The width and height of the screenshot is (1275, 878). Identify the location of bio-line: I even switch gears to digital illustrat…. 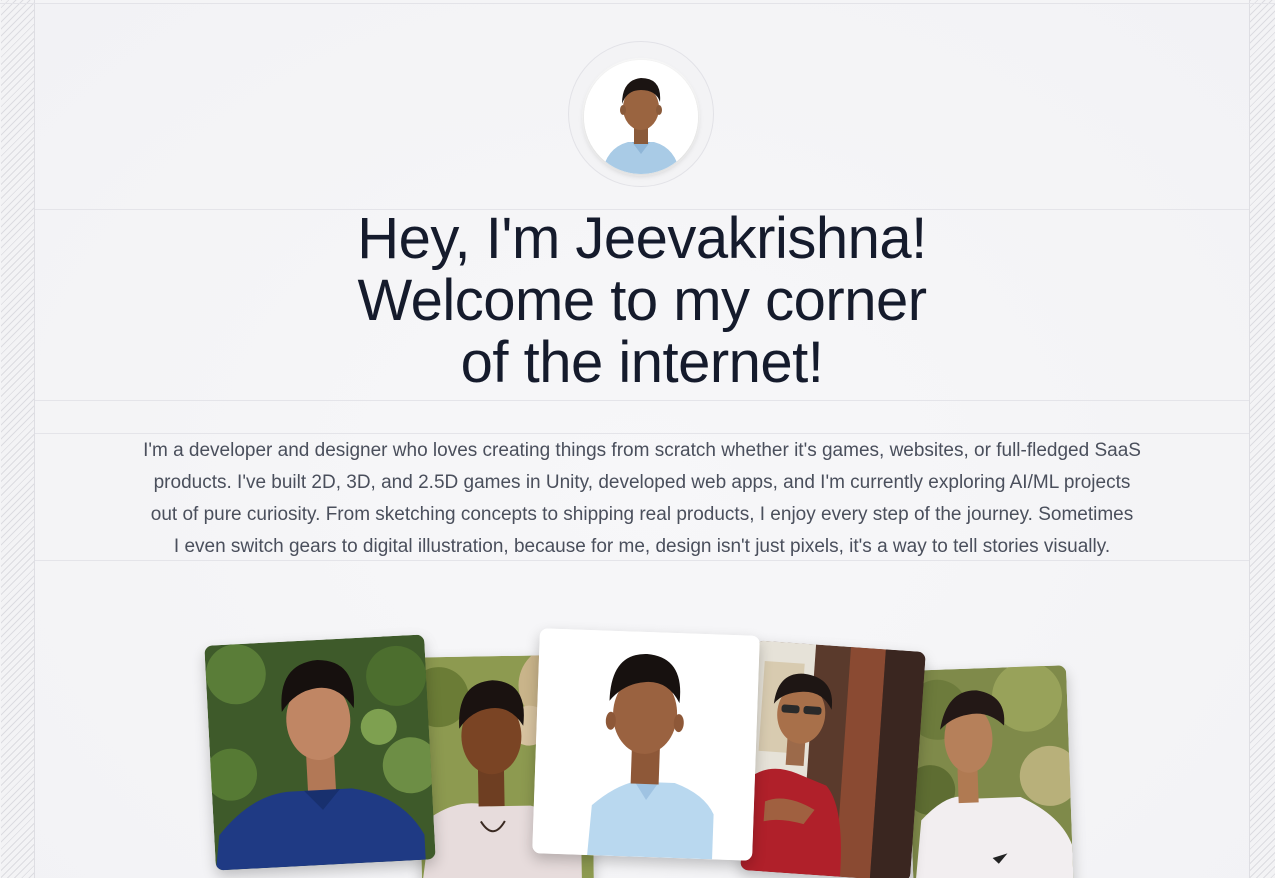
(642, 546).